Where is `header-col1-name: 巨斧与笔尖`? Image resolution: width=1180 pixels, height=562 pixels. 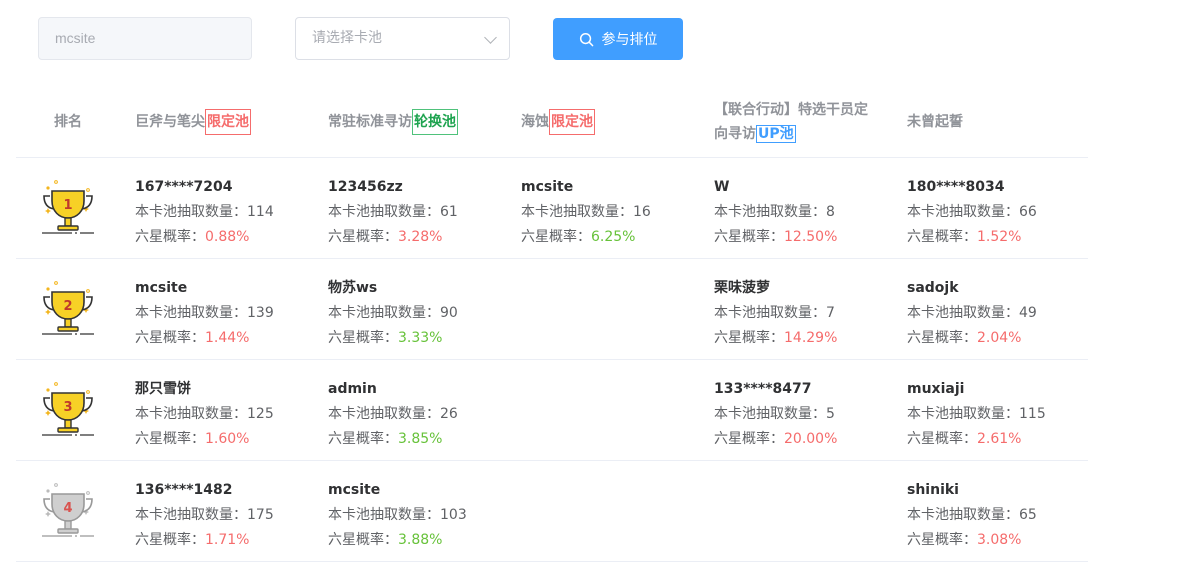
header-col1-name: 巨斧与笔尖 is located at coordinates (170, 121).